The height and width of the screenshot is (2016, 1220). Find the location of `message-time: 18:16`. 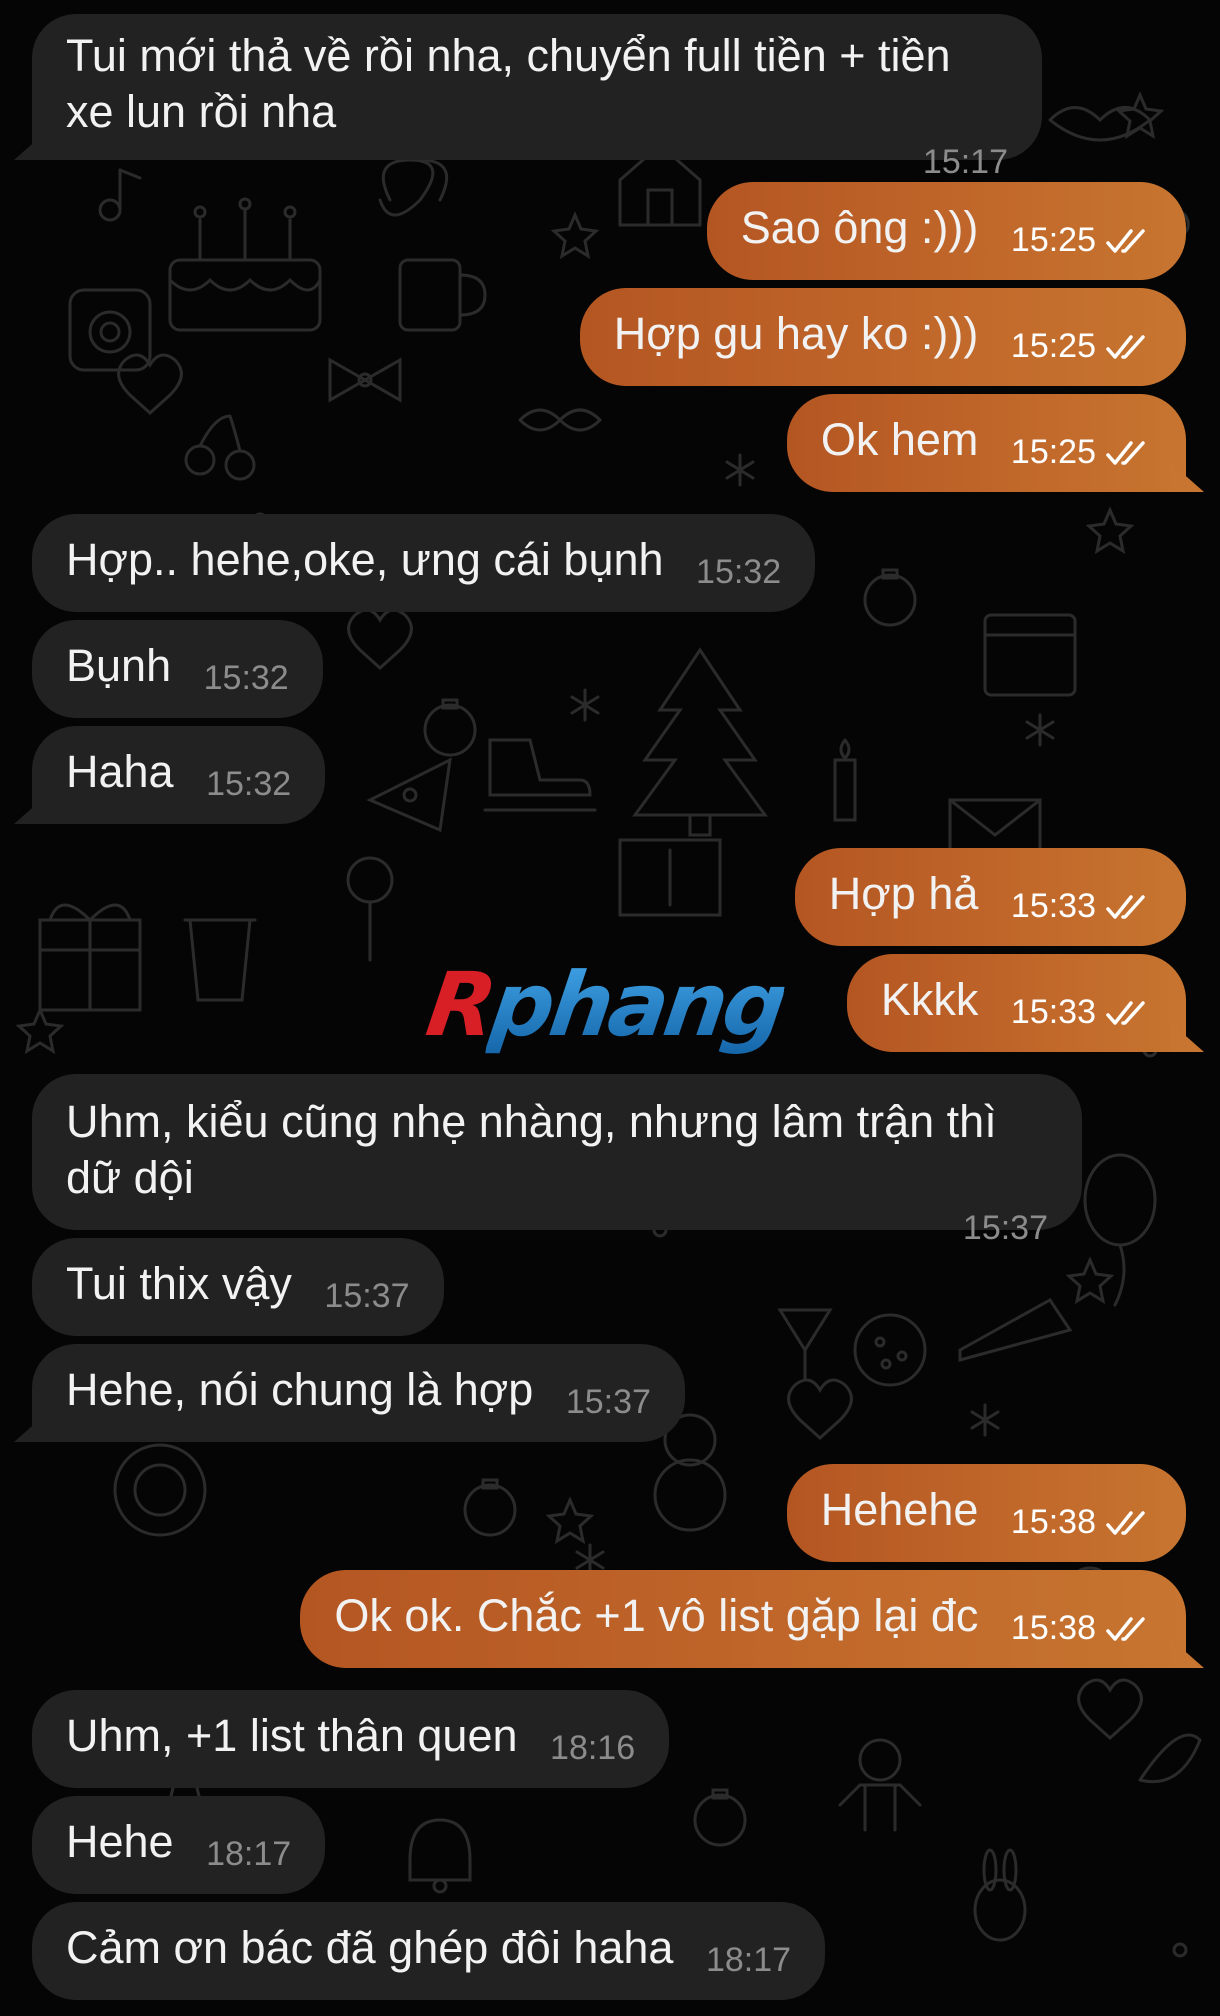

message-time: 18:16 is located at coordinates (593, 1748).